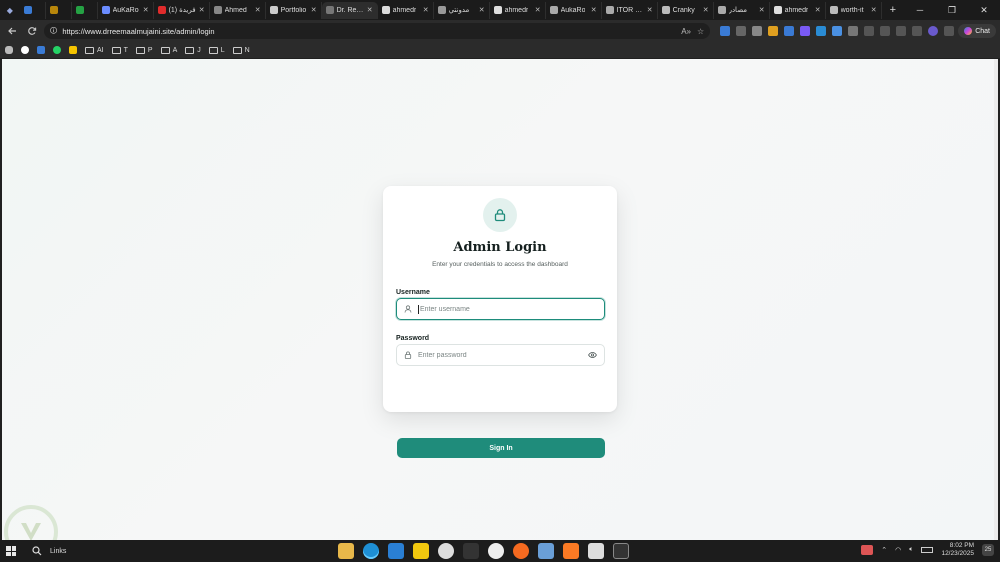 The width and height of the screenshot is (1000, 562). I want to click on windows-start-icon, so click(11, 551).